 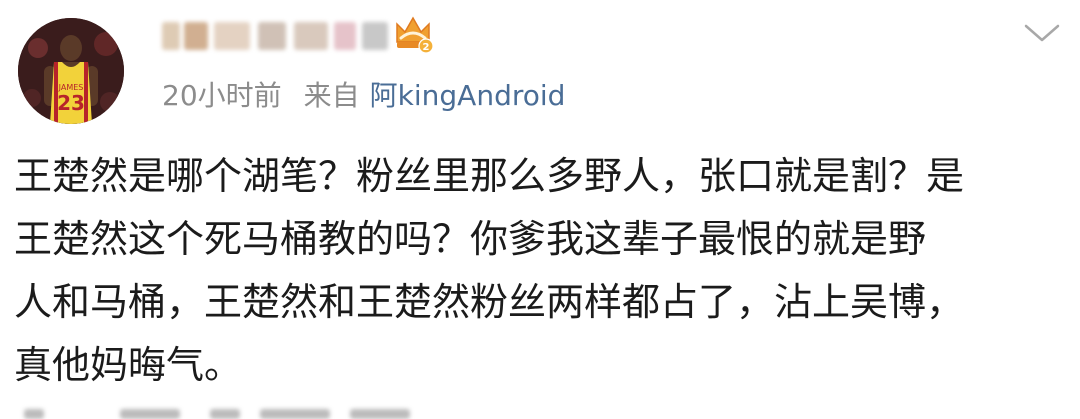 I want to click on crown-level: 2, so click(x=426, y=47).